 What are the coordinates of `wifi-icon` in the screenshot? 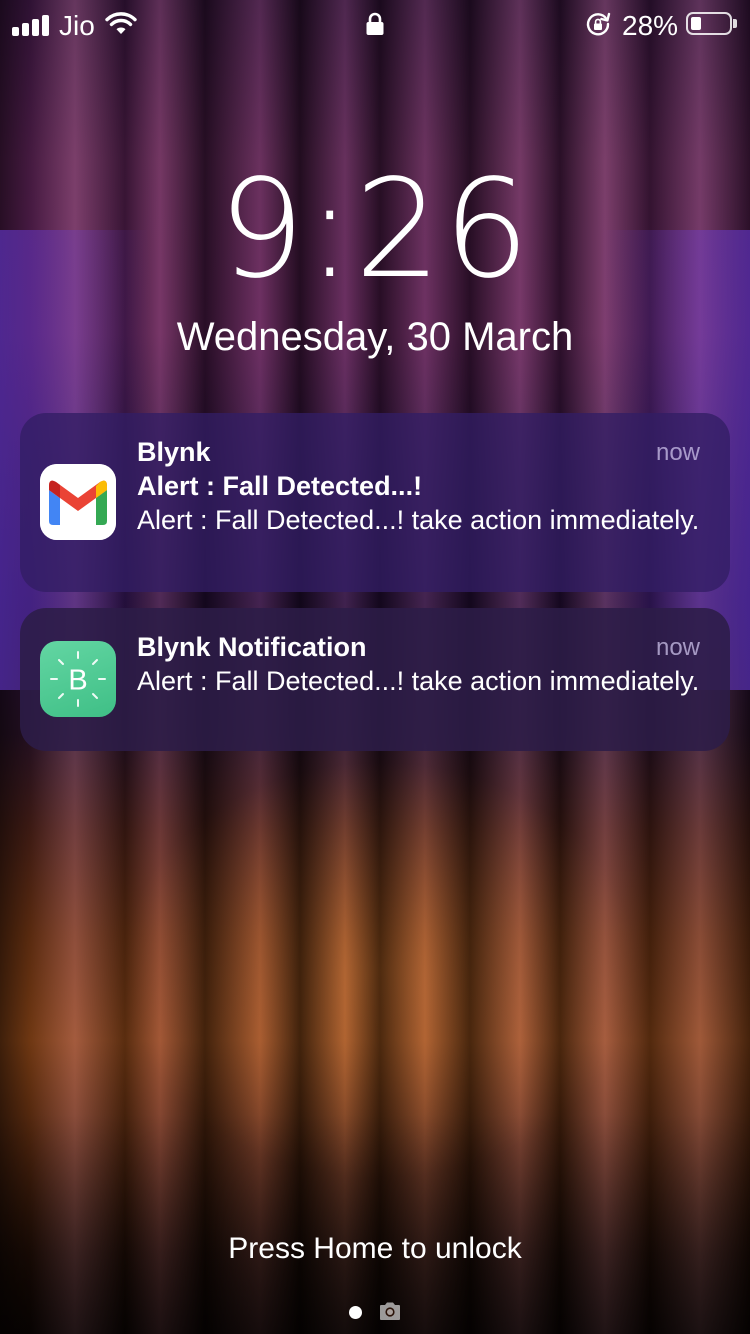 It's located at (121, 23).